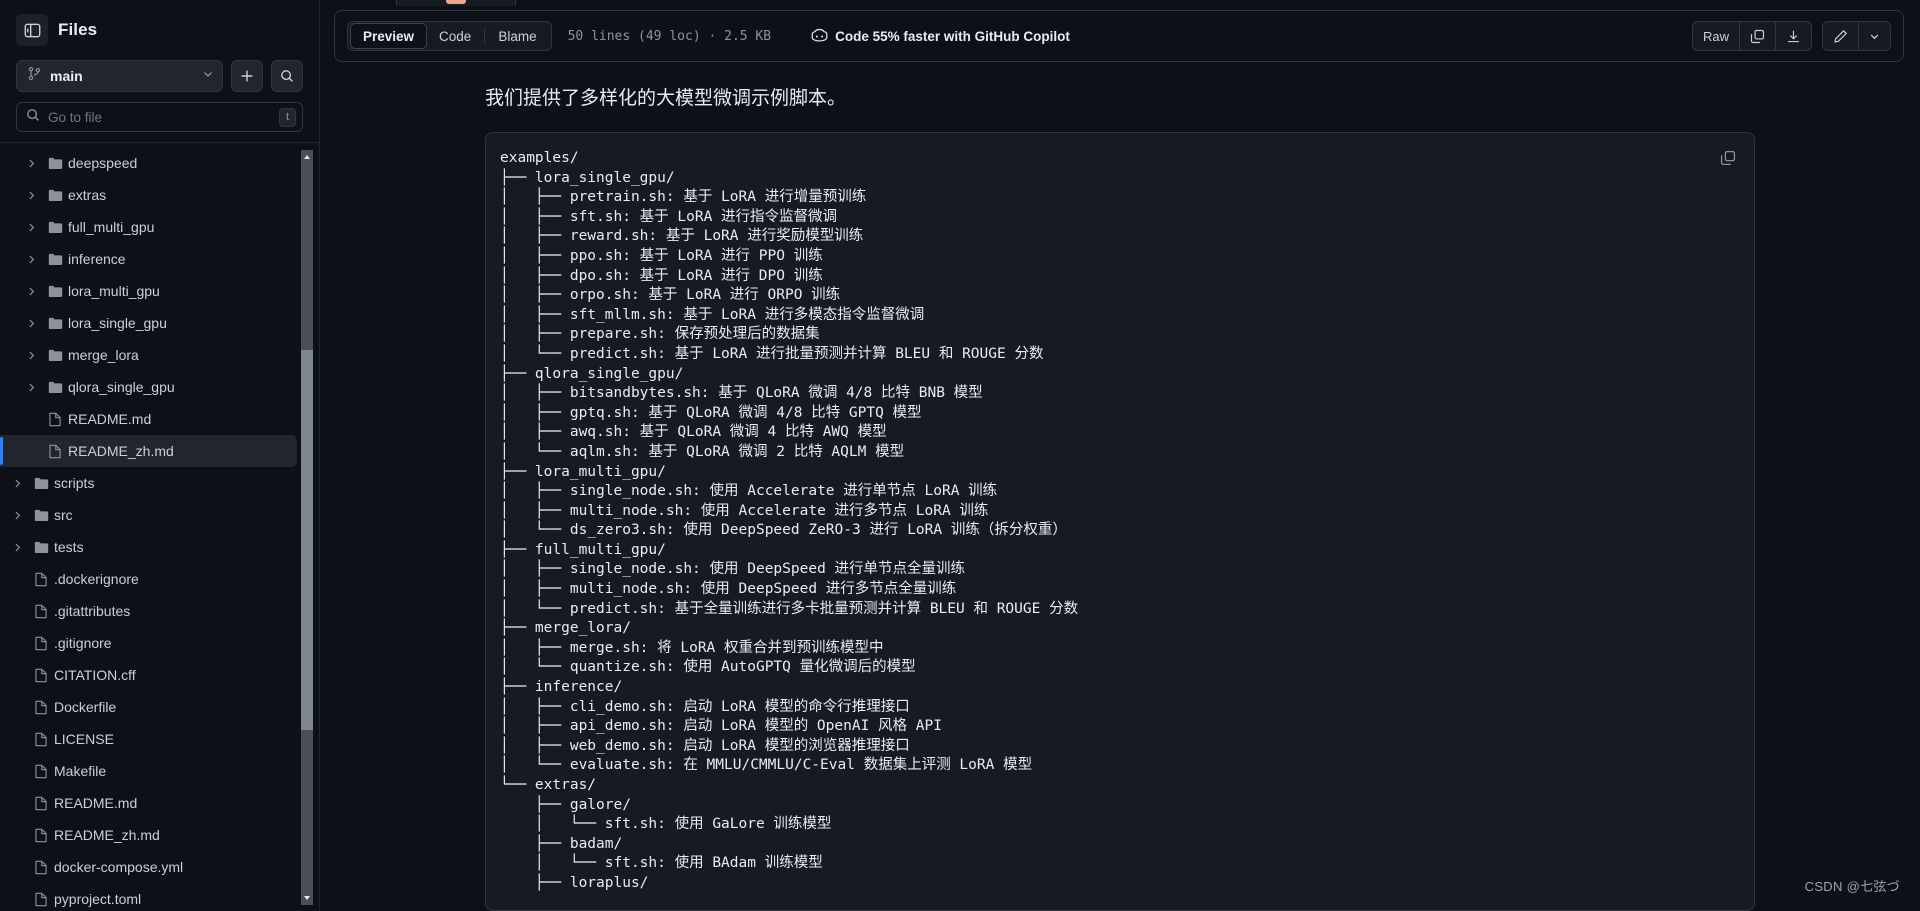  I want to click on add-file-button, so click(247, 76).